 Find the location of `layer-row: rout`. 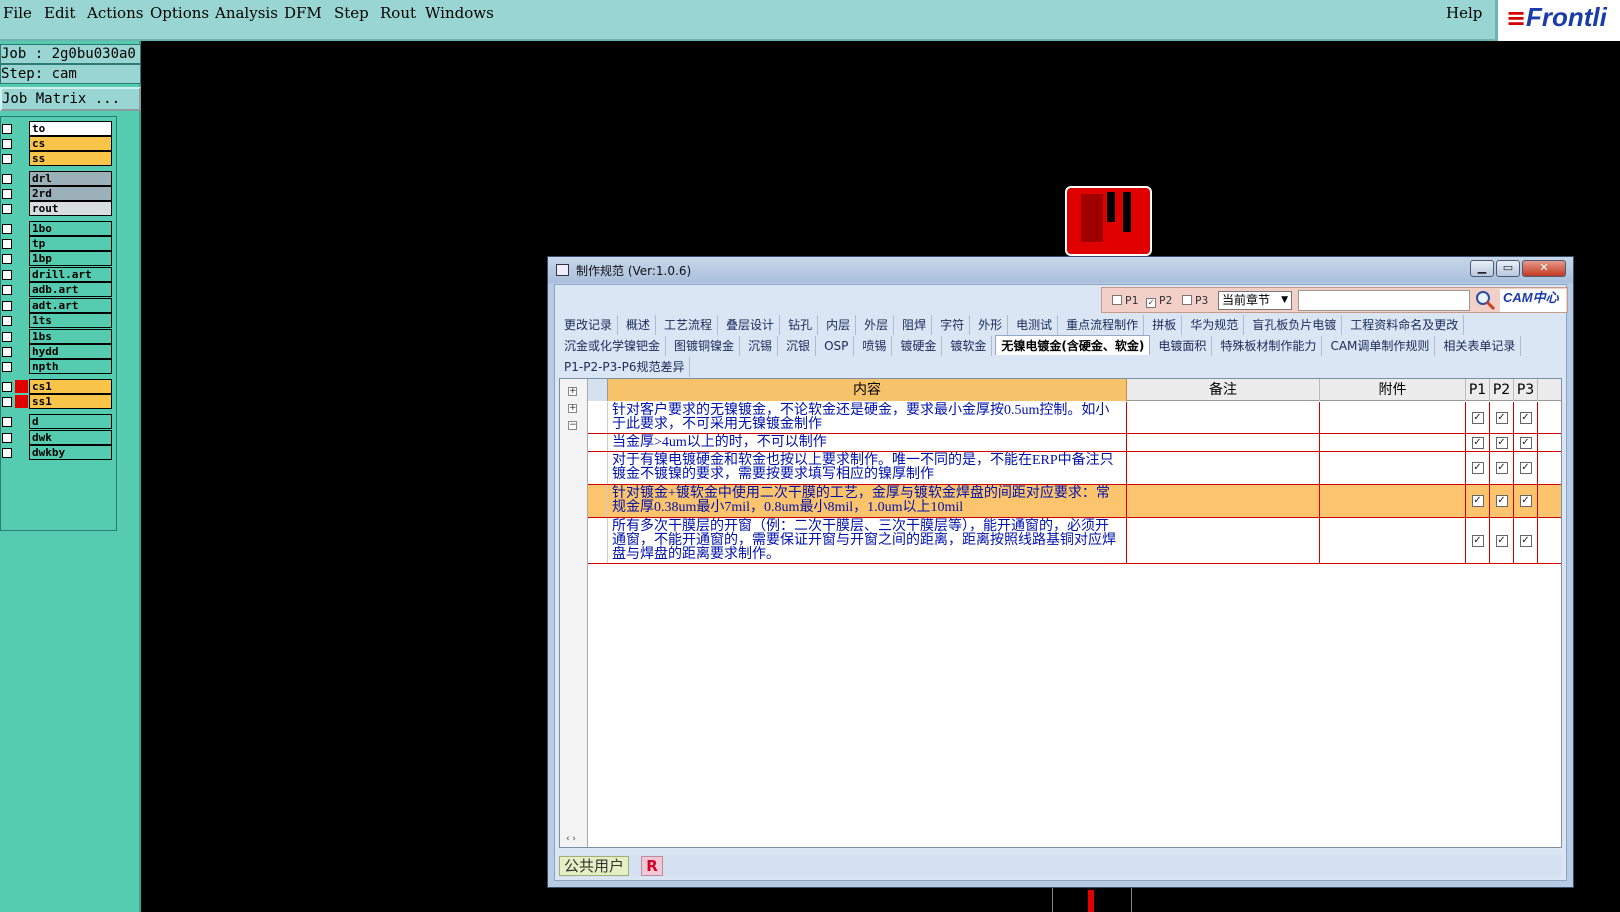

layer-row: rout is located at coordinates (57, 208).